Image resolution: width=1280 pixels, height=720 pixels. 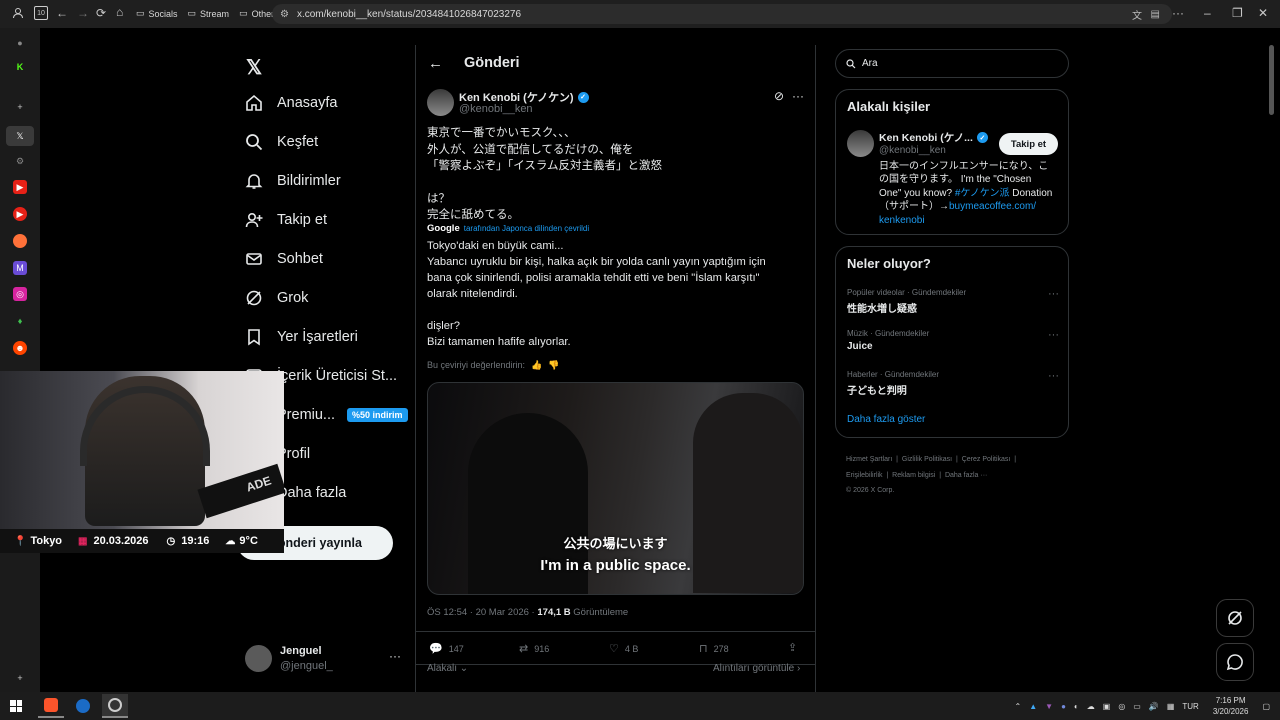 What do you see at coordinates (536, 365) in the screenshot?
I see `thumbs-up-icon: 👍` at bounding box center [536, 365].